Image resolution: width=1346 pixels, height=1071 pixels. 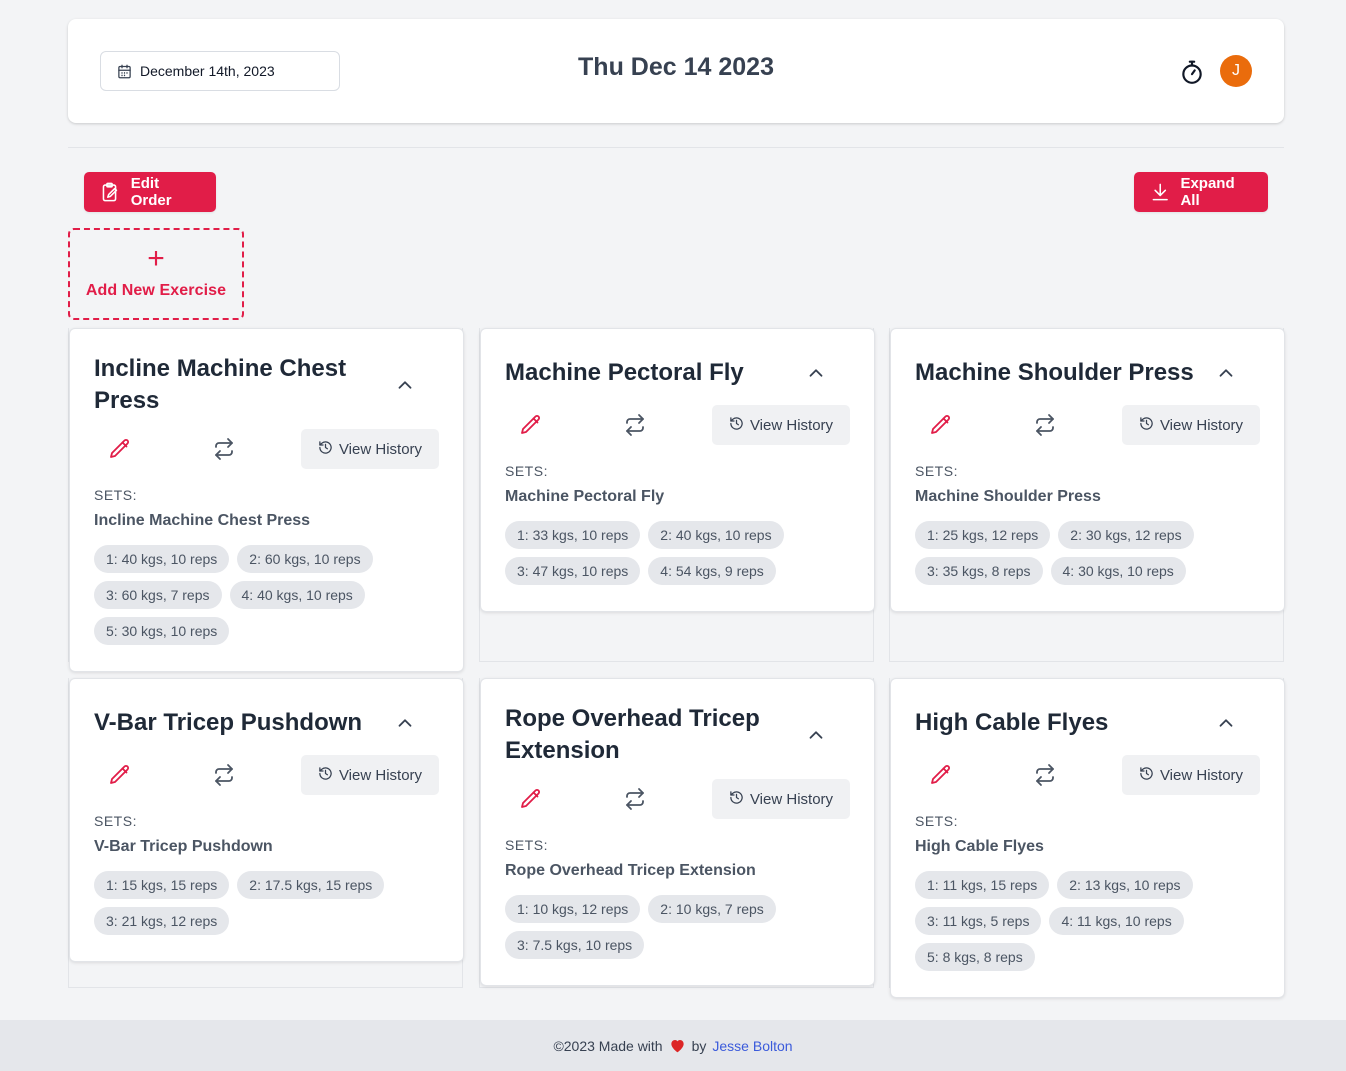 I want to click on divider, so click(x=676, y=147).